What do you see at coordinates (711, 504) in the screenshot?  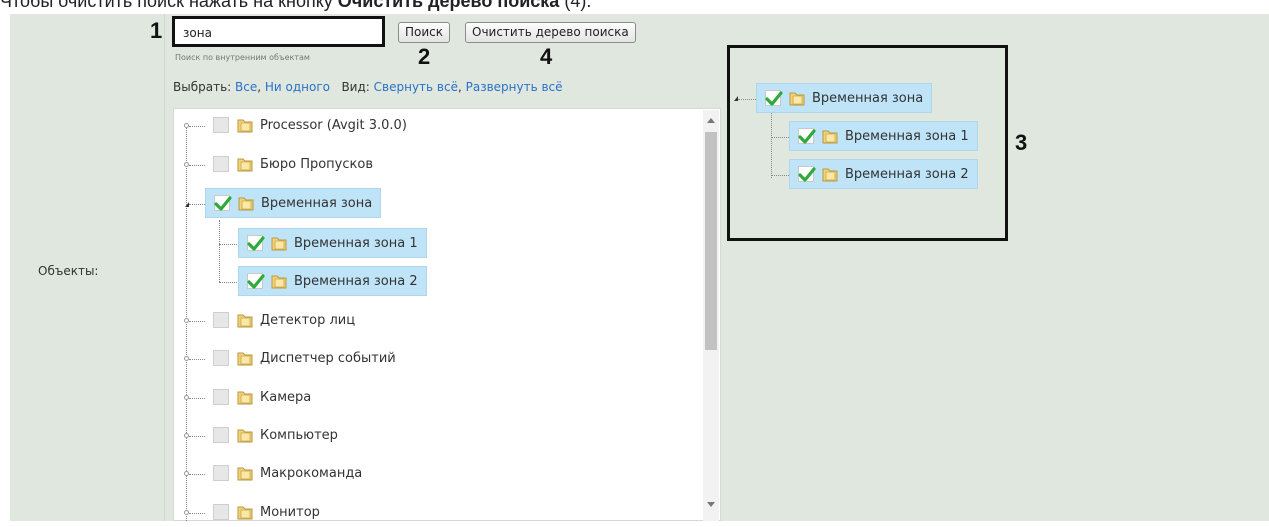 I see `scroll-down-icon` at bounding box center [711, 504].